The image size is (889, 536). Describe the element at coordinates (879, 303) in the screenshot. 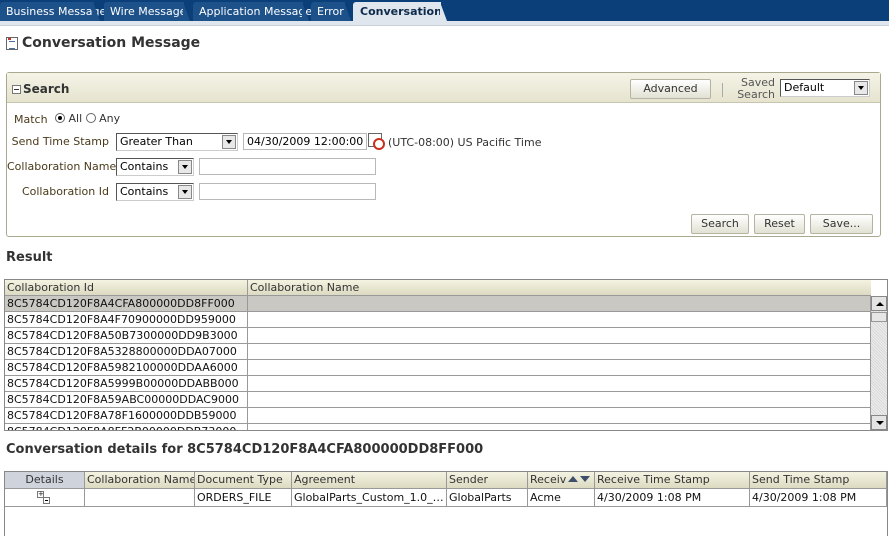

I see `scroll-up-icon` at that location.